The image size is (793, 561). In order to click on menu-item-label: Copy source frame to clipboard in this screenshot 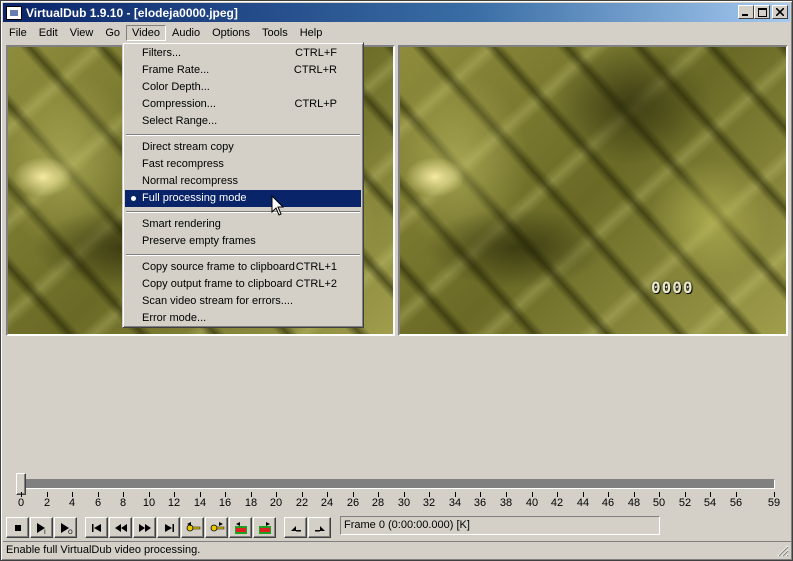, I will do `click(218, 267)`.